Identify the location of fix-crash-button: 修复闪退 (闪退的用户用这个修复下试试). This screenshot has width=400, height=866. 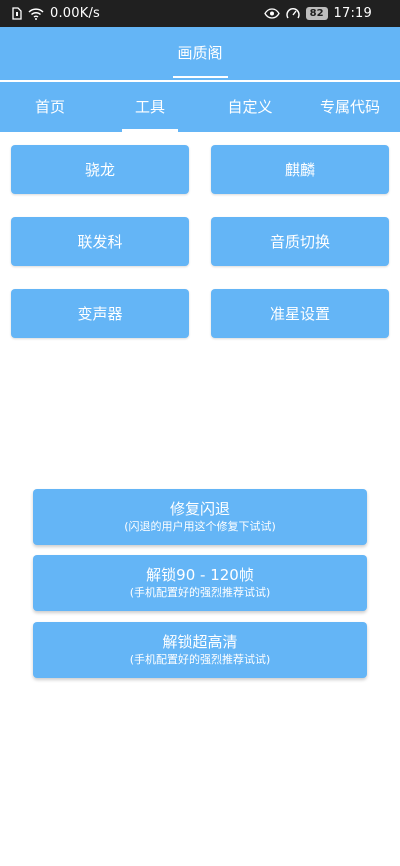
(200, 517).